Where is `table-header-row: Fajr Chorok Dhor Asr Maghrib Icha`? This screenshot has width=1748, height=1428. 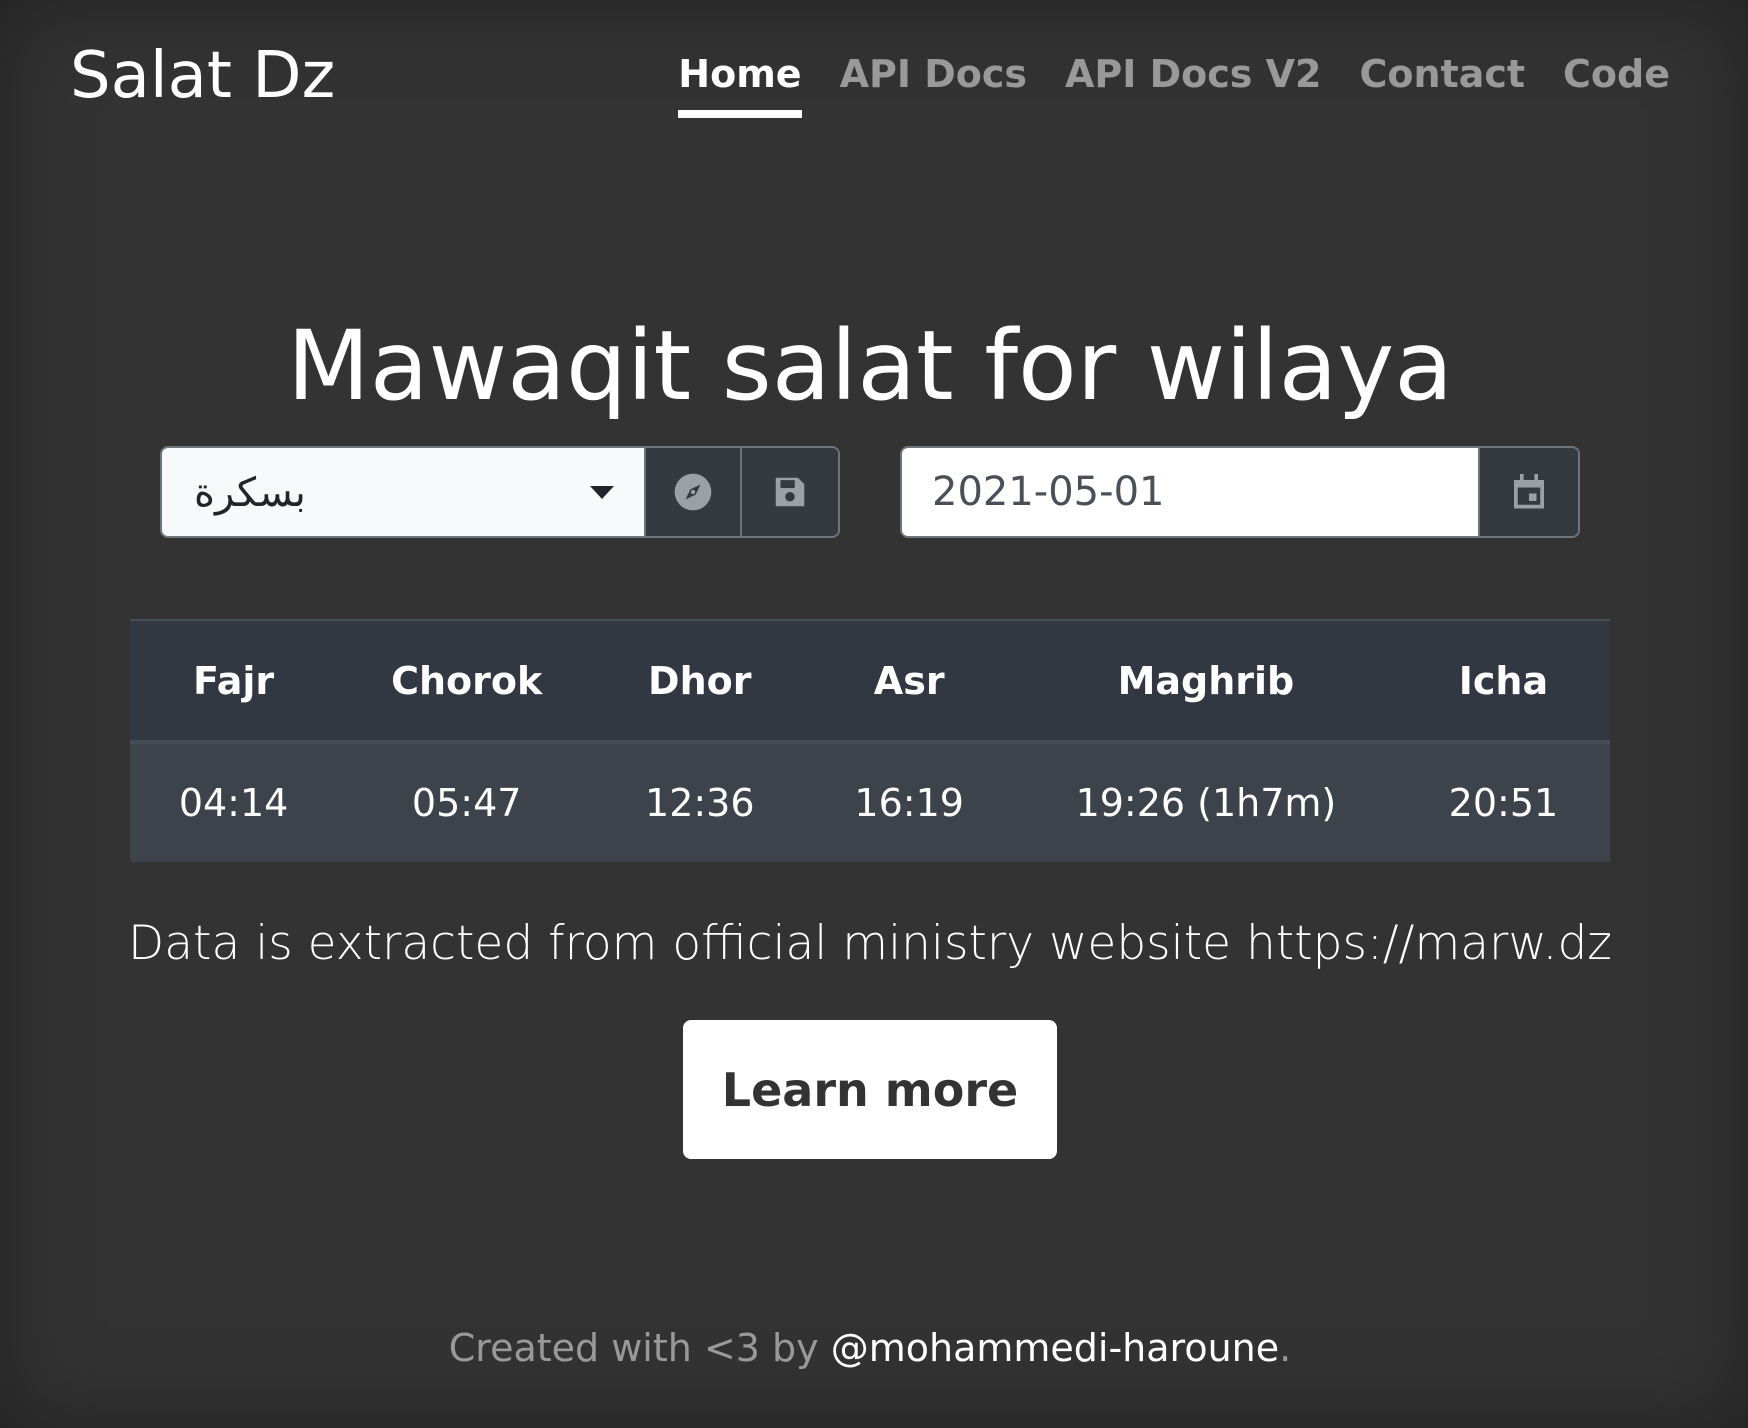
table-header-row: Fajr Chorok Dhor Asr Maghrib Icha is located at coordinates (870, 682).